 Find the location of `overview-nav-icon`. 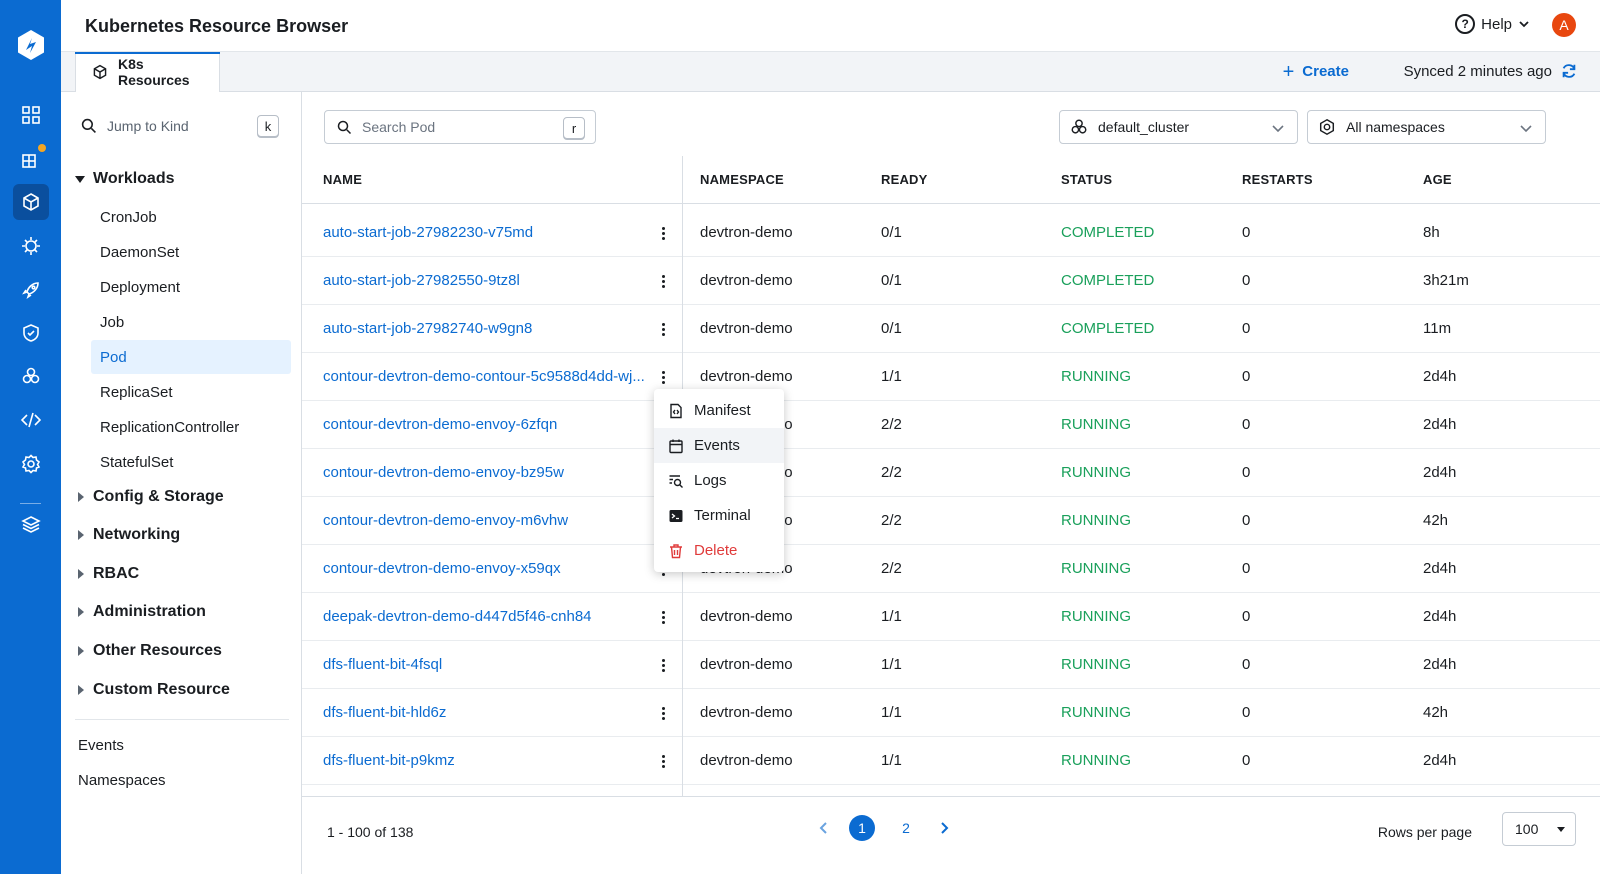

overview-nav-icon is located at coordinates (31, 115).